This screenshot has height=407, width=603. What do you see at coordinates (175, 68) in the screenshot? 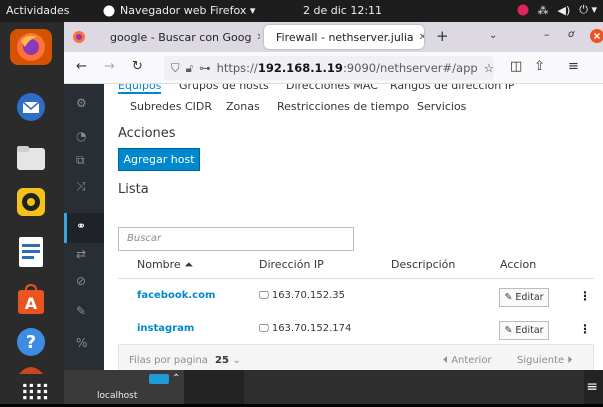
I see `shield-icon: ⛉` at bounding box center [175, 68].